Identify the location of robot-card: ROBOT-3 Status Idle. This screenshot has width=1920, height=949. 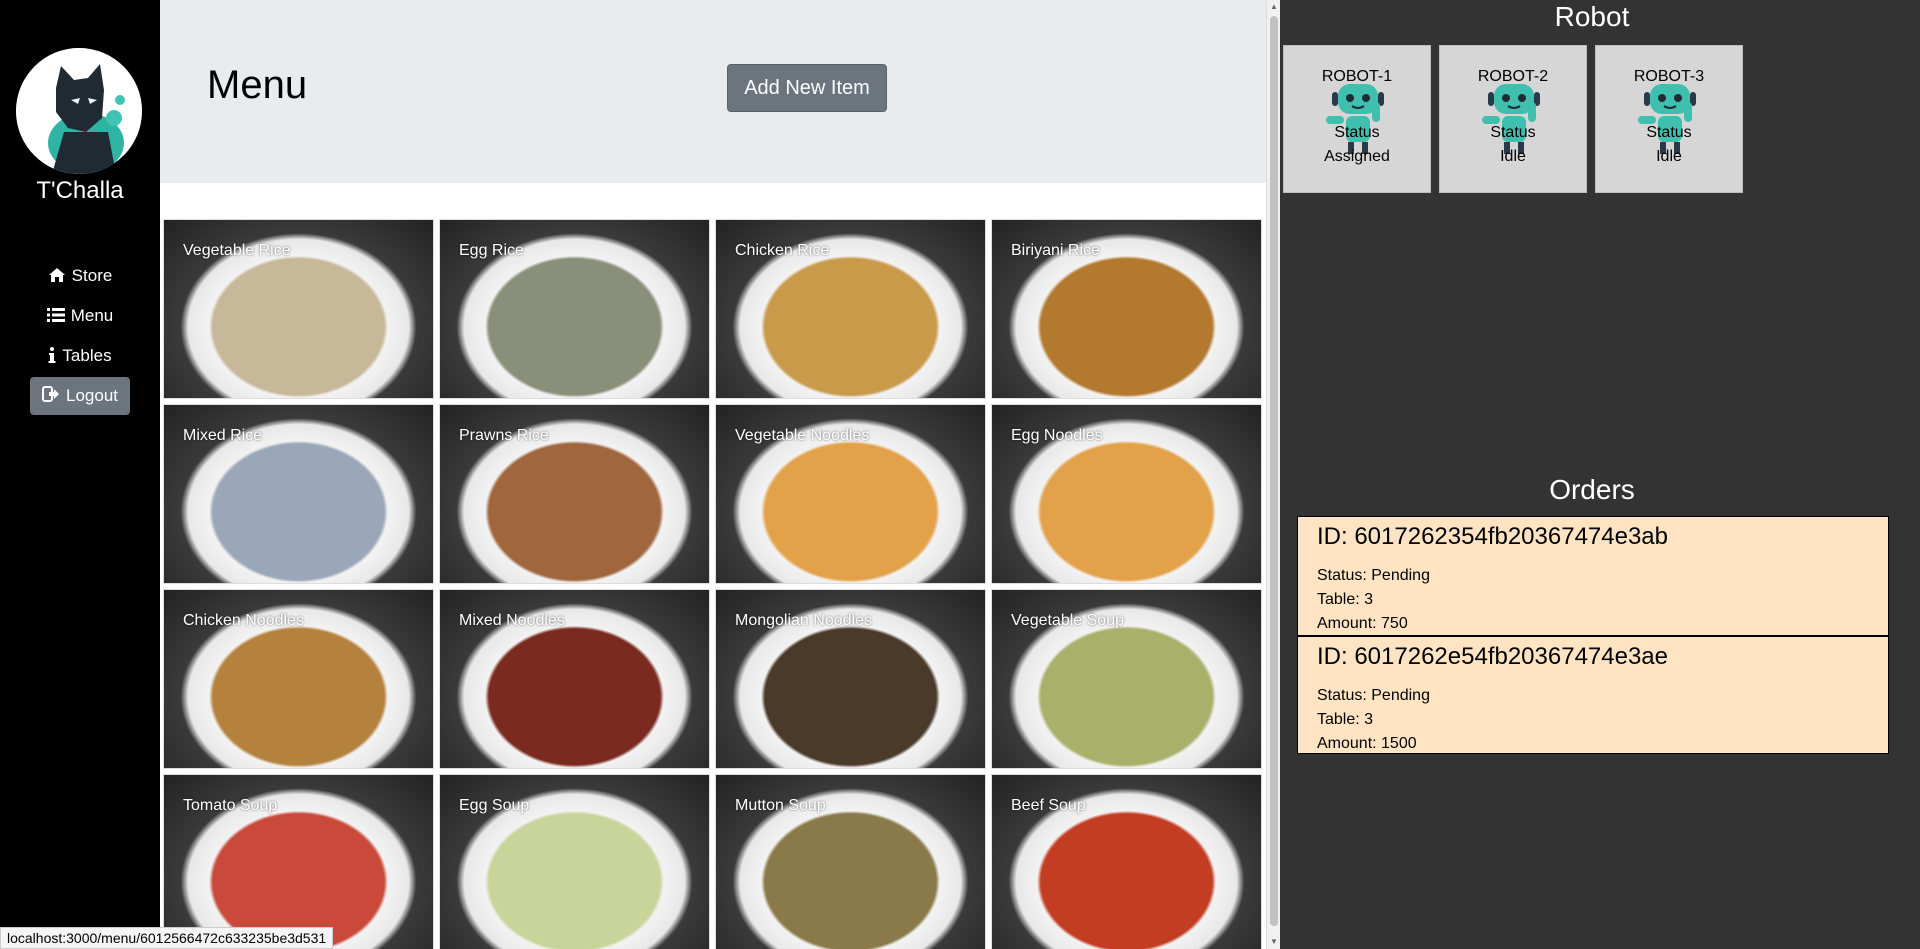
(1669, 119).